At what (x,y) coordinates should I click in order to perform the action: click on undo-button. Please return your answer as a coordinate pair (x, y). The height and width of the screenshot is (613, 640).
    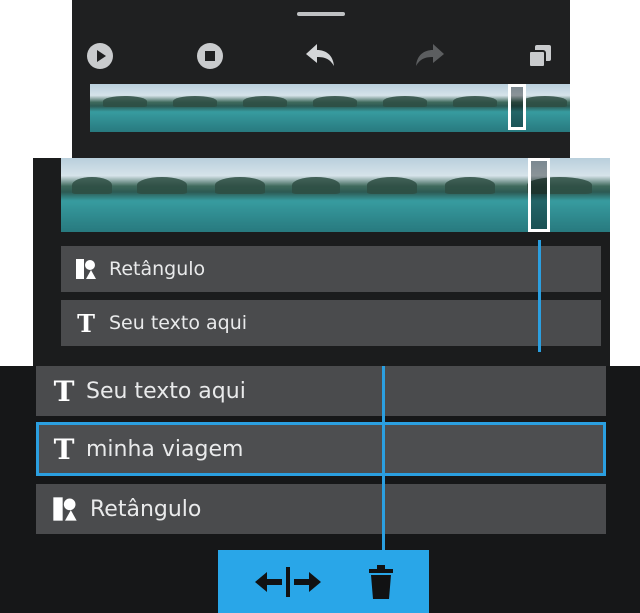
    Looking at the image, I should click on (320, 56).